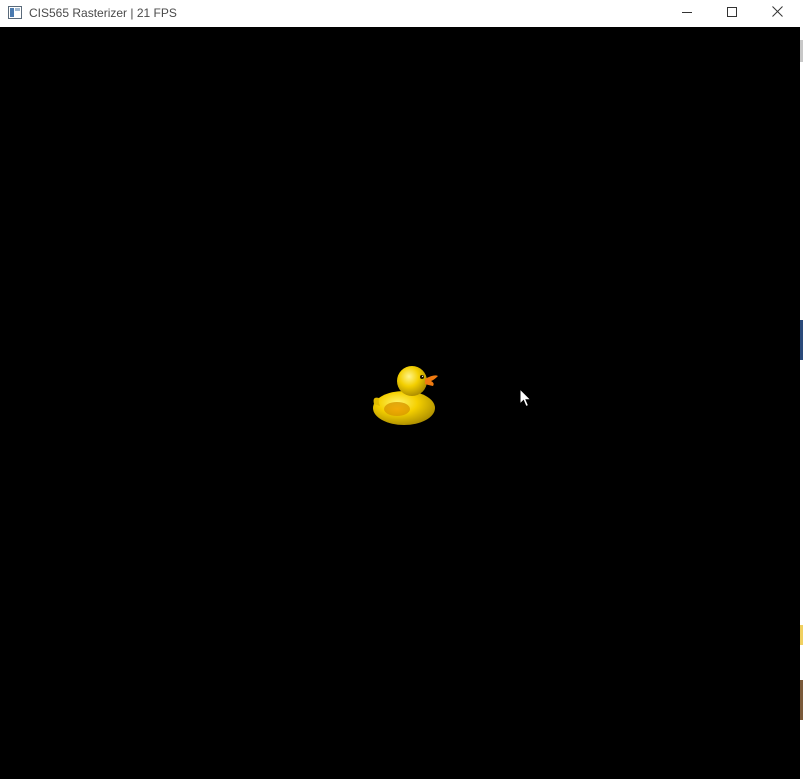  What do you see at coordinates (525, 398) in the screenshot?
I see `mouse-cursor-icon` at bounding box center [525, 398].